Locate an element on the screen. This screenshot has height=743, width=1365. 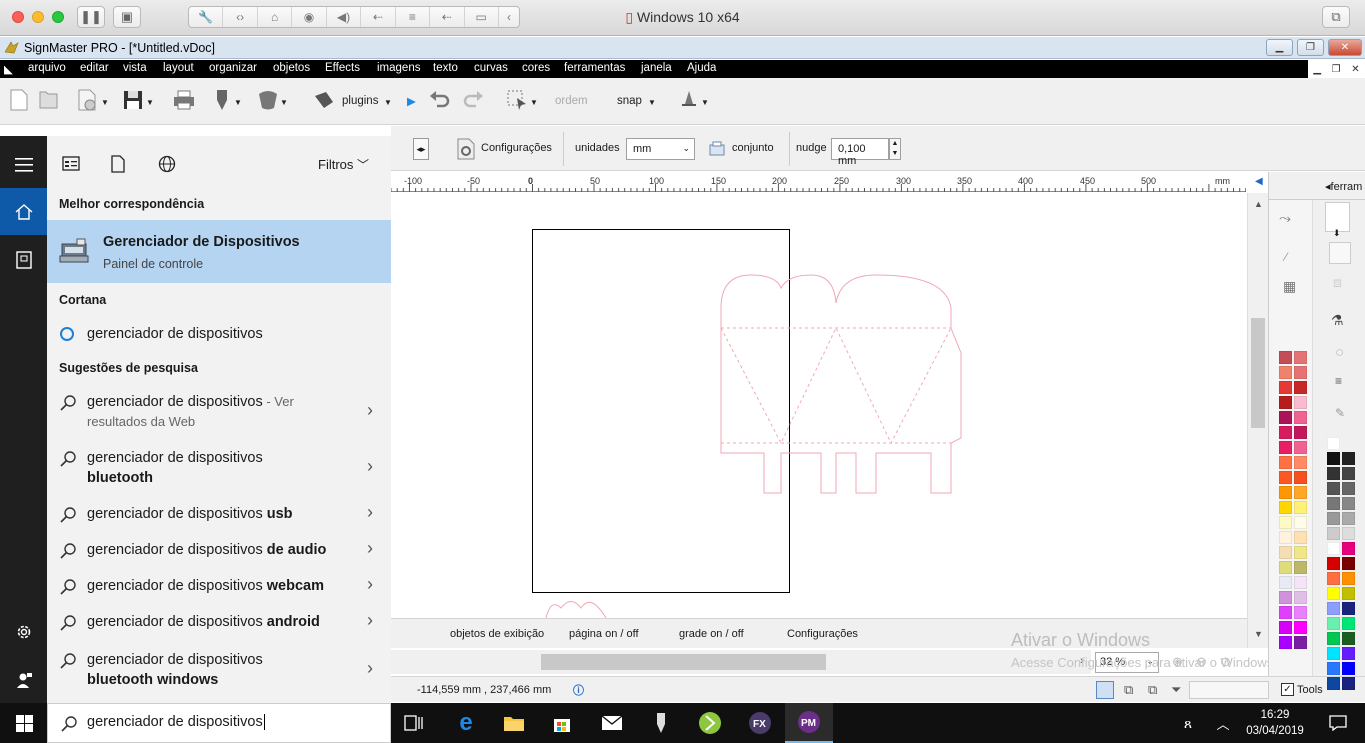
mail-icon is located at coordinates (612, 723).